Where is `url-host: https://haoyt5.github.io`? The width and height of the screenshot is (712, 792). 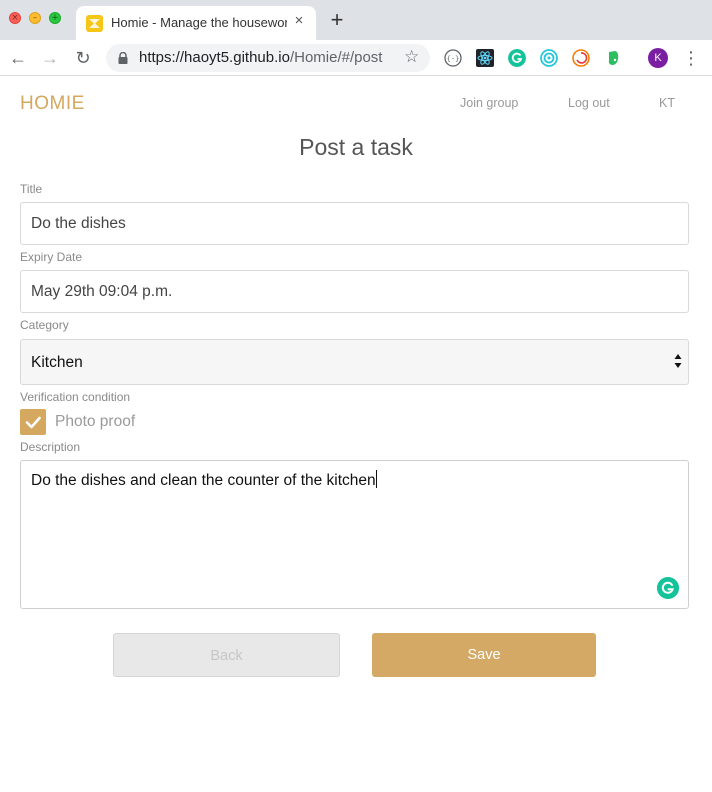 url-host: https://haoyt5.github.io is located at coordinates (214, 57).